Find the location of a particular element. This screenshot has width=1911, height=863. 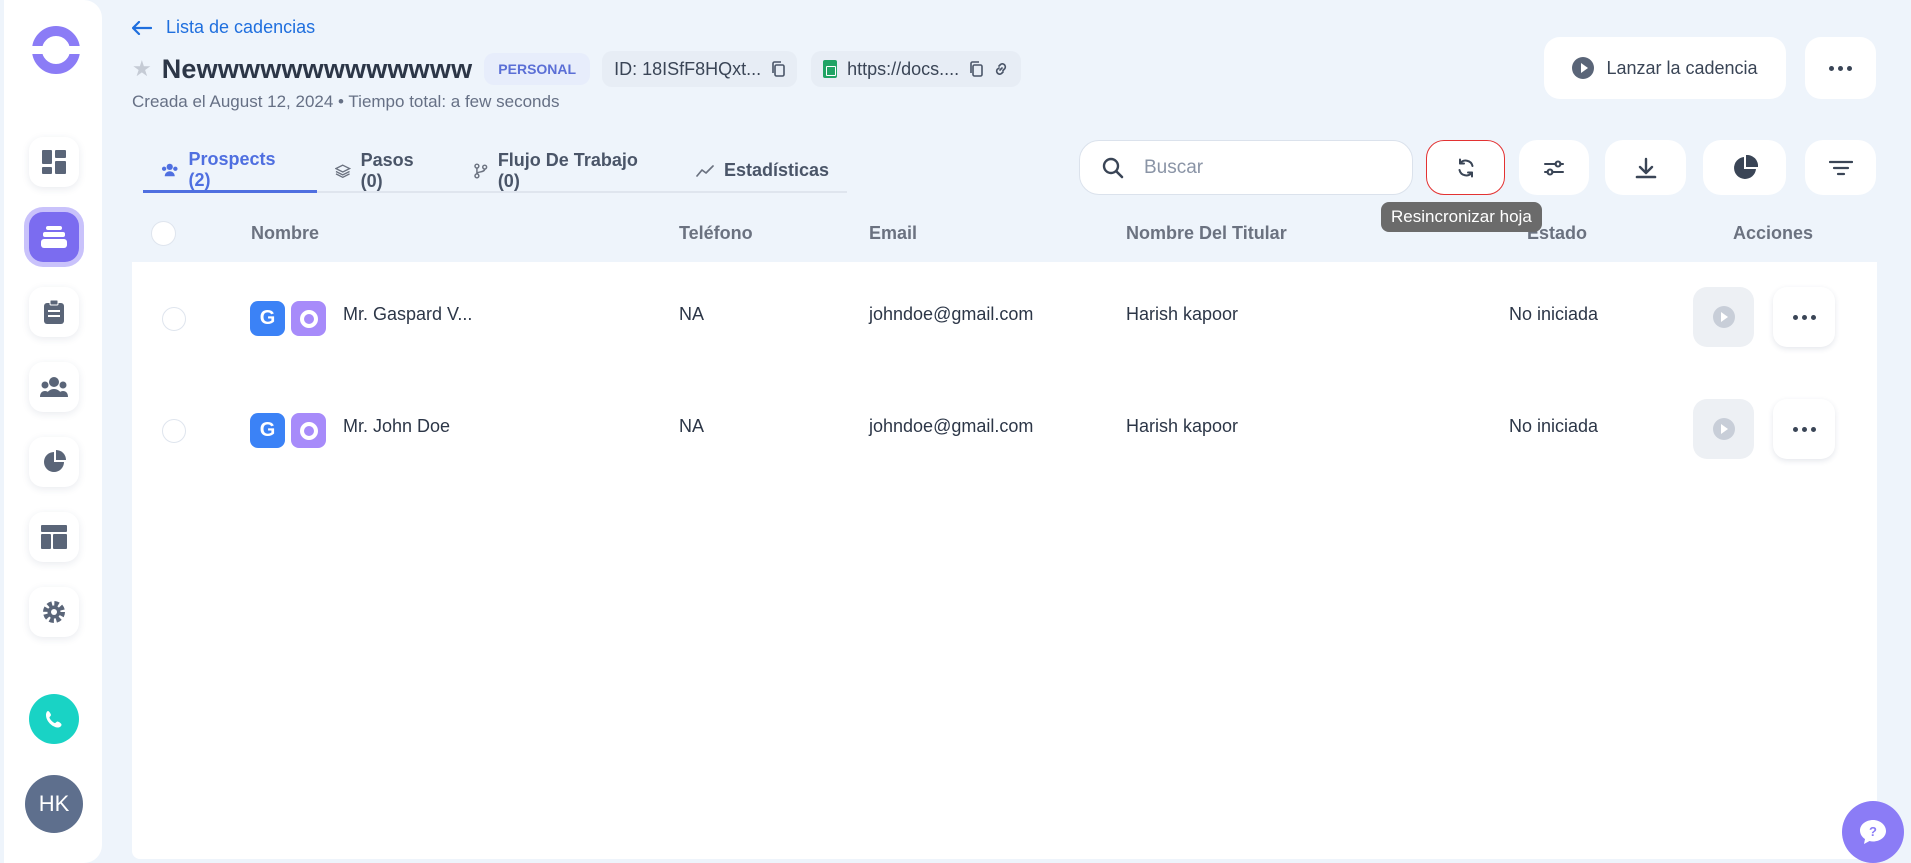

link-icon is located at coordinates (1001, 69).